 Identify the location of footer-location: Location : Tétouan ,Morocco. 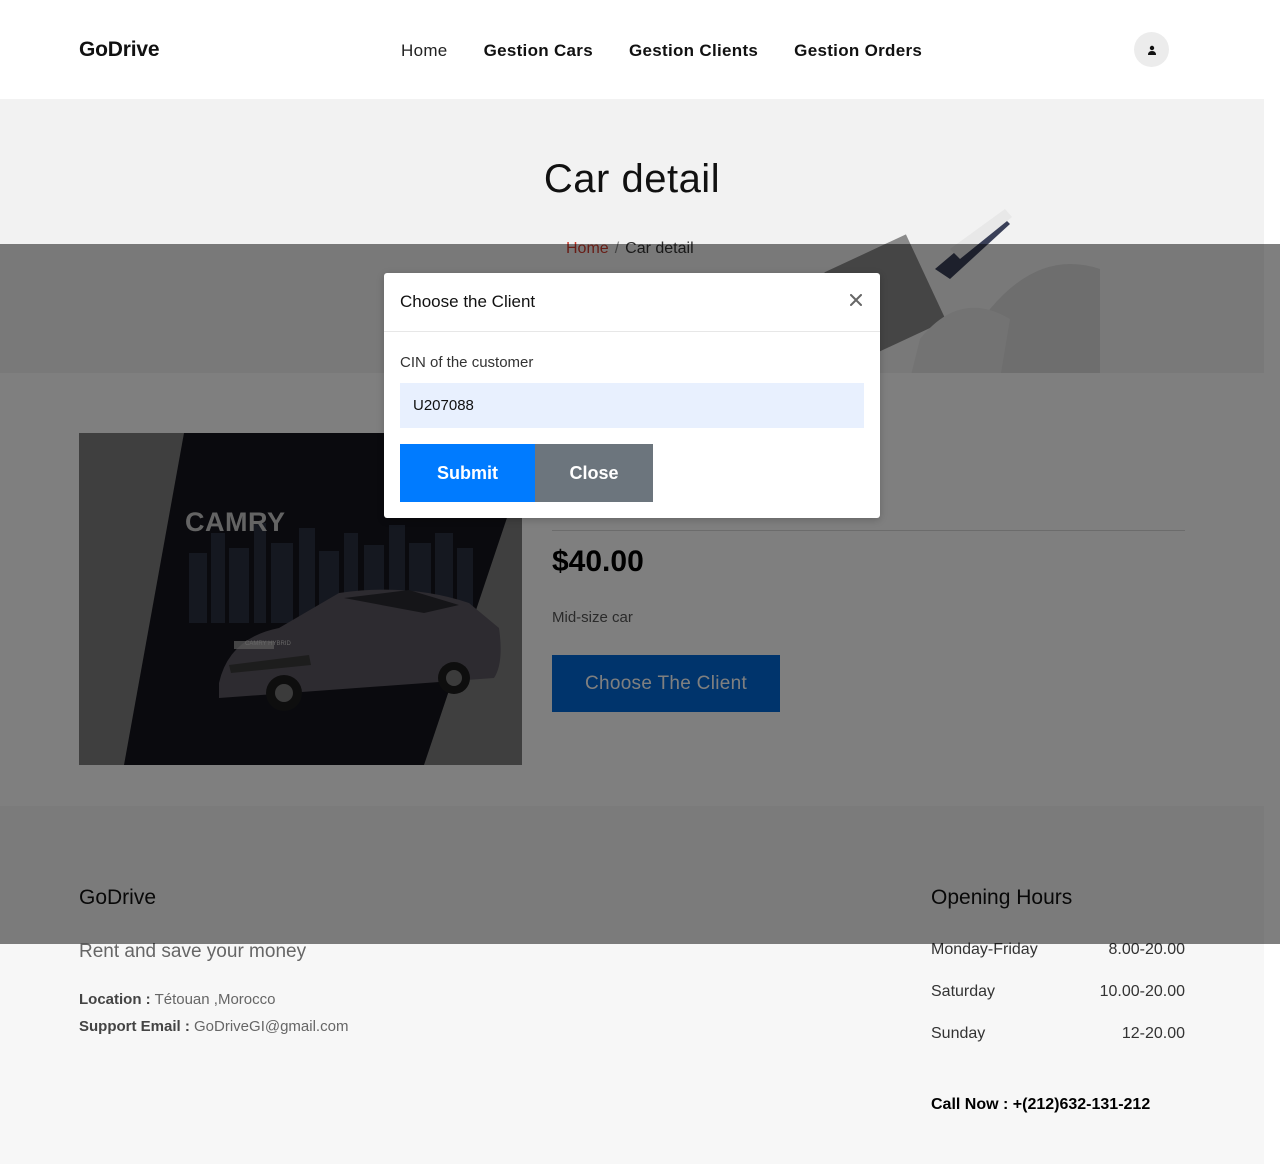
(177, 999).